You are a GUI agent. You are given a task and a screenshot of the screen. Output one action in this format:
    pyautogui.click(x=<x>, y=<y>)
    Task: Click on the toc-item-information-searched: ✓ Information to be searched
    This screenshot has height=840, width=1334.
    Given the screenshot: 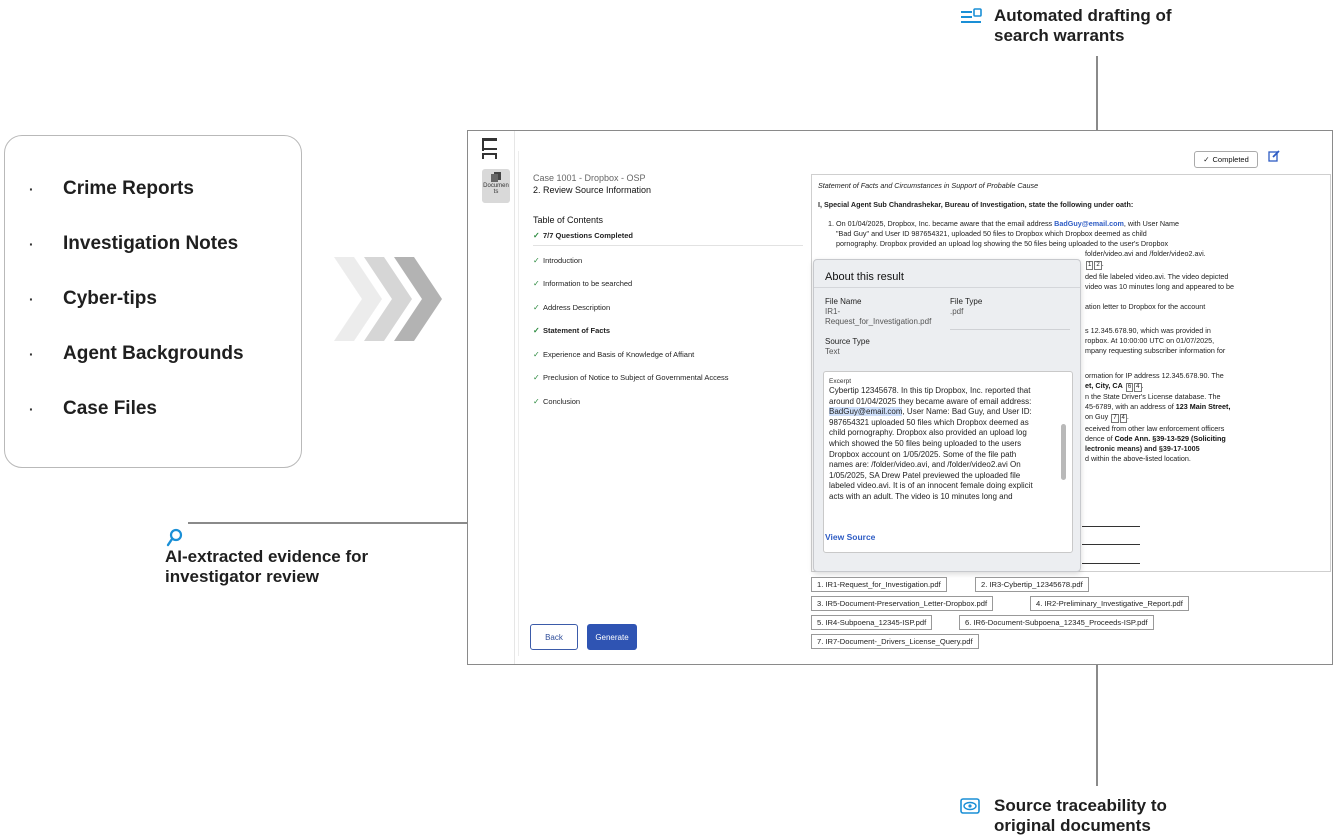 What is the action you would take?
    pyautogui.click(x=668, y=291)
    